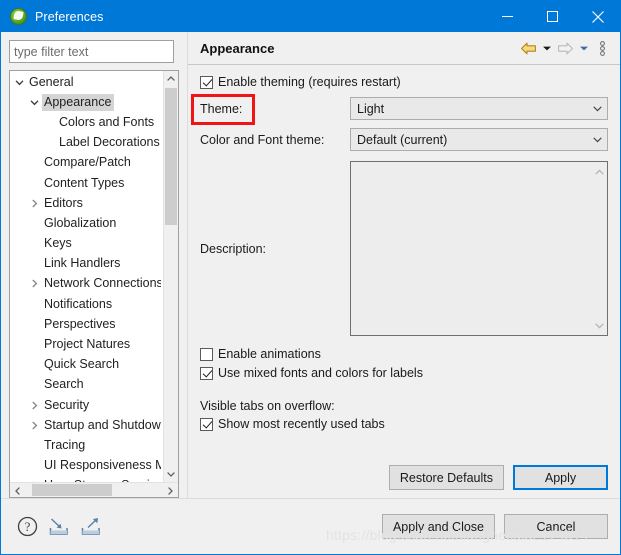  I want to click on show-mru-tabs-label: Show most recently used tabs, so click(301, 424).